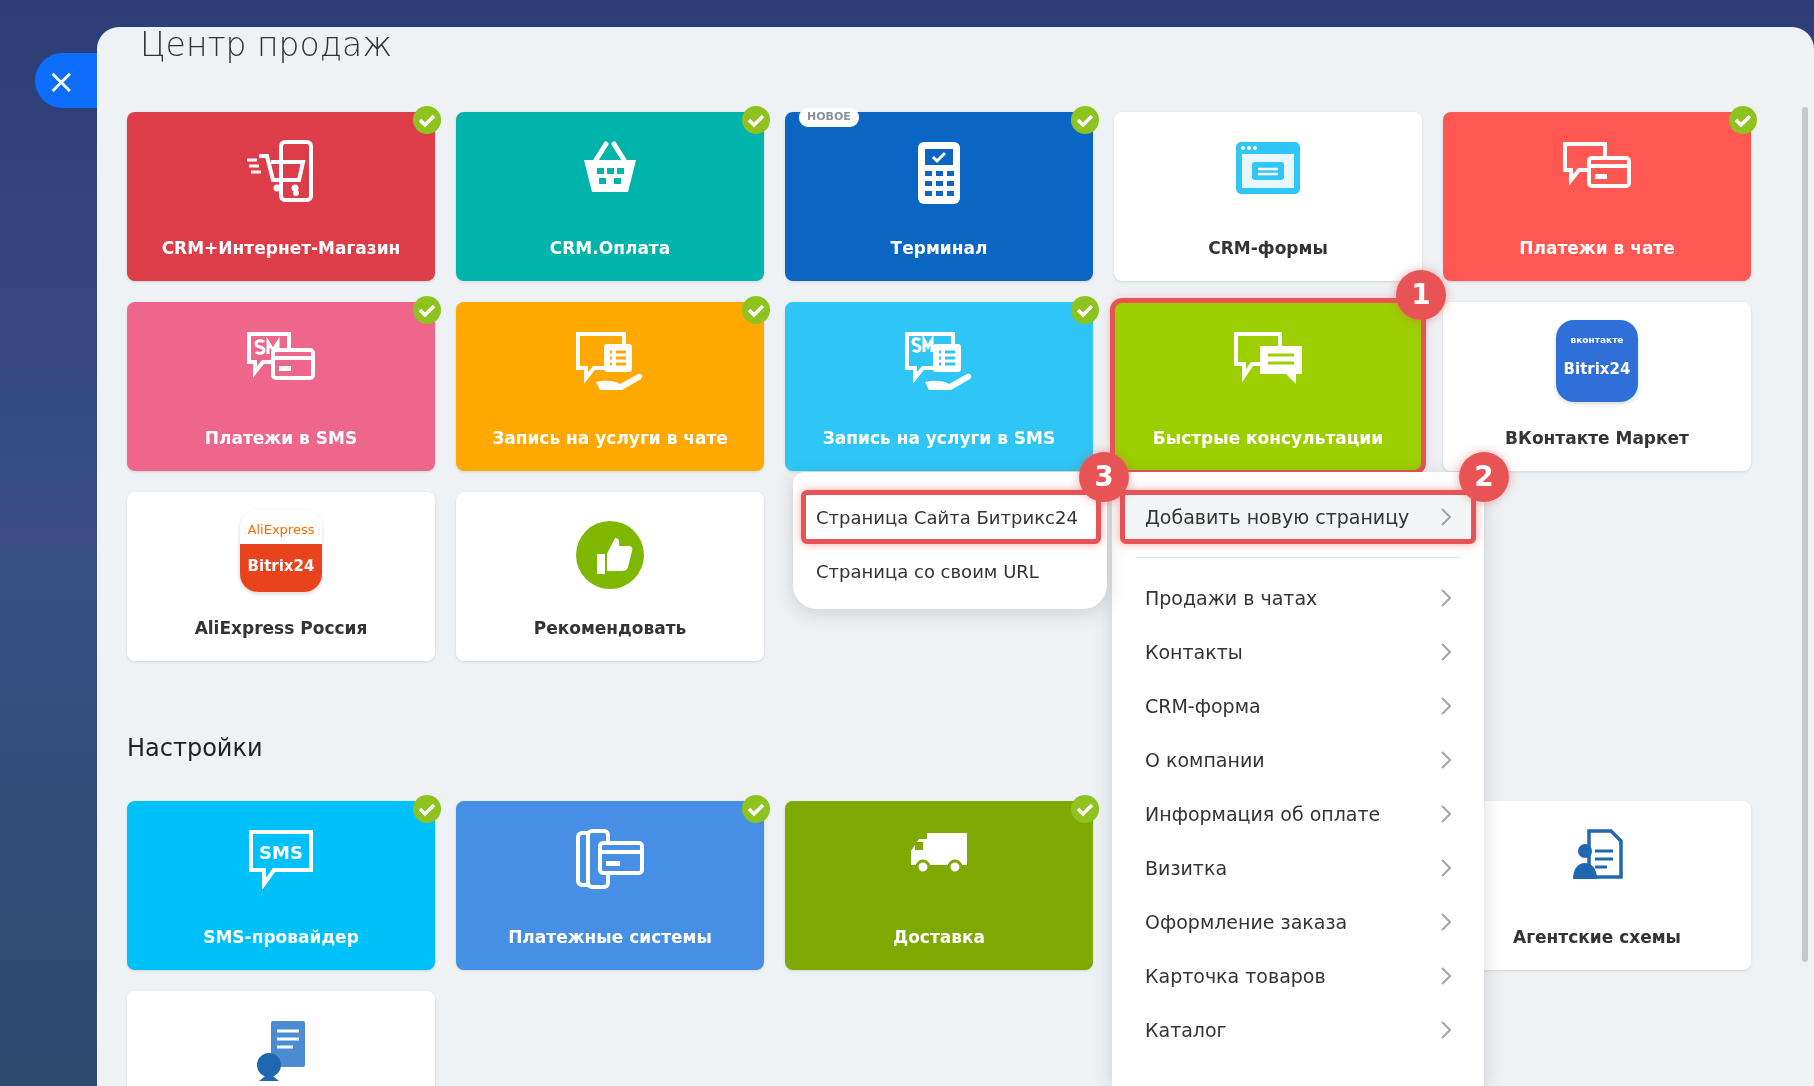 This screenshot has height=1086, width=1814. What do you see at coordinates (610, 555) in the screenshot?
I see `thumbs-up-icon` at bounding box center [610, 555].